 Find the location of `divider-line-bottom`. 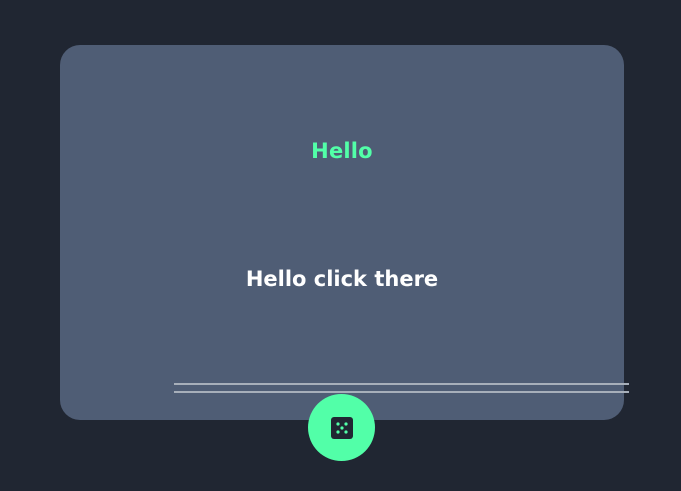

divider-line-bottom is located at coordinates (401, 392).